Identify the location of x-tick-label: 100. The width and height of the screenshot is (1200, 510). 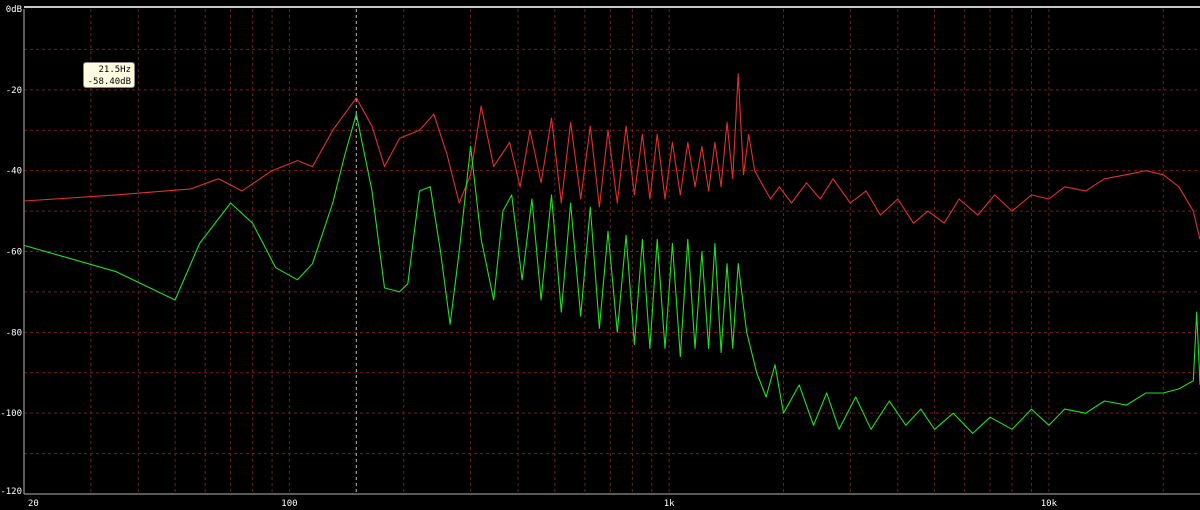
(289, 504).